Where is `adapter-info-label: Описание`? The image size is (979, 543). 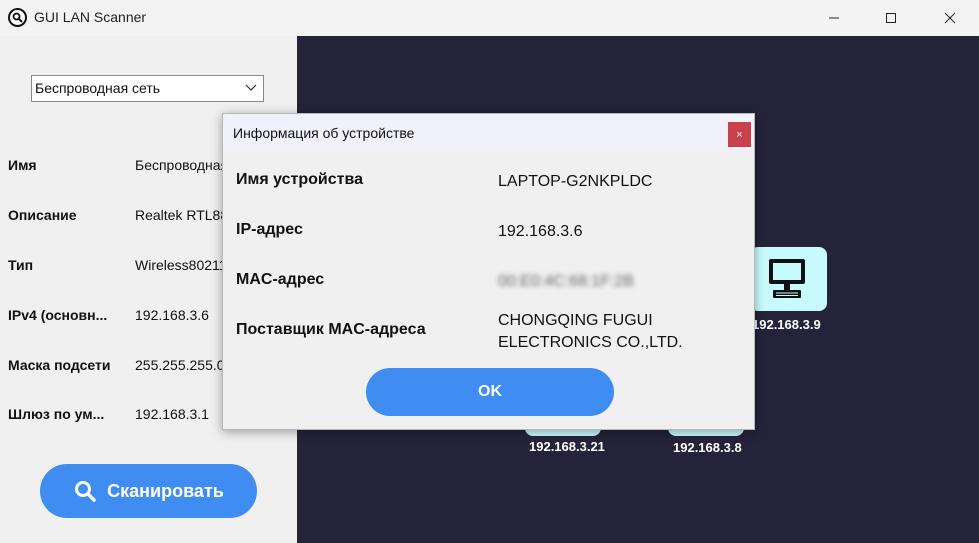 adapter-info-label: Описание is located at coordinates (42, 215).